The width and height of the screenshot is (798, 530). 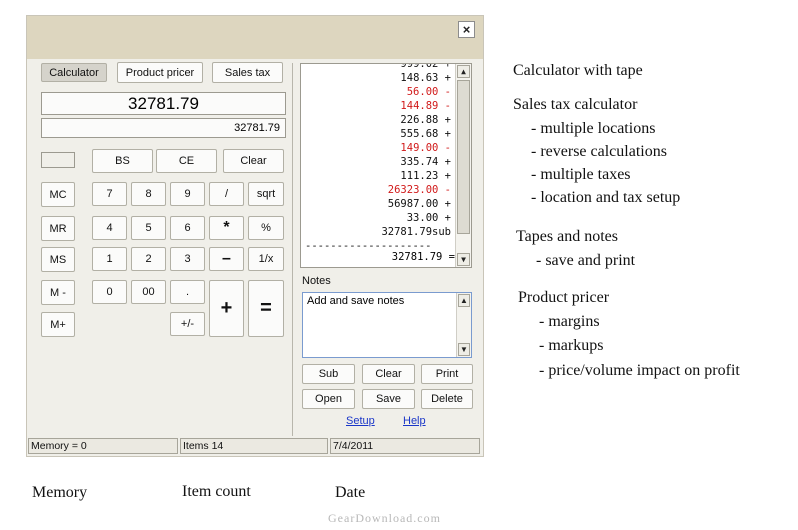 I want to click on scroll-thumb, so click(x=463, y=157).